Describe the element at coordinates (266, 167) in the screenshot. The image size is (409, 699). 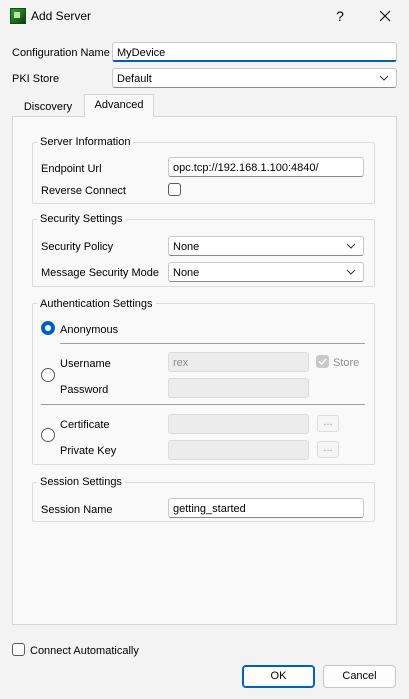
I see `endpoint-url-input: opc.tcp://192.168.1.100:4840/` at that location.